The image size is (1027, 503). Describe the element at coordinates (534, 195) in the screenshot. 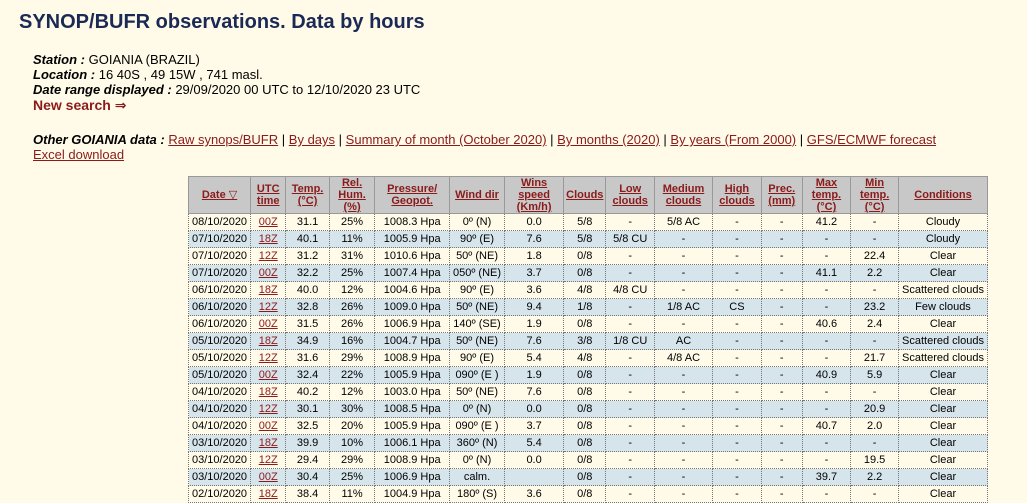

I see `col-wind-speed: Wins speed (Km/h)` at that location.